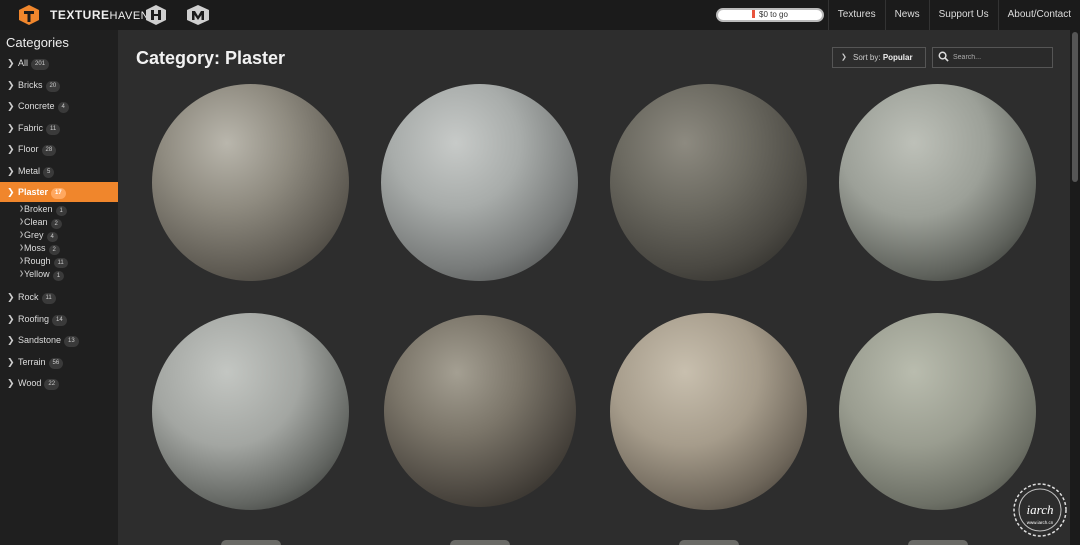 This screenshot has height=545, width=1080. I want to click on category-count: 20, so click(53, 86).